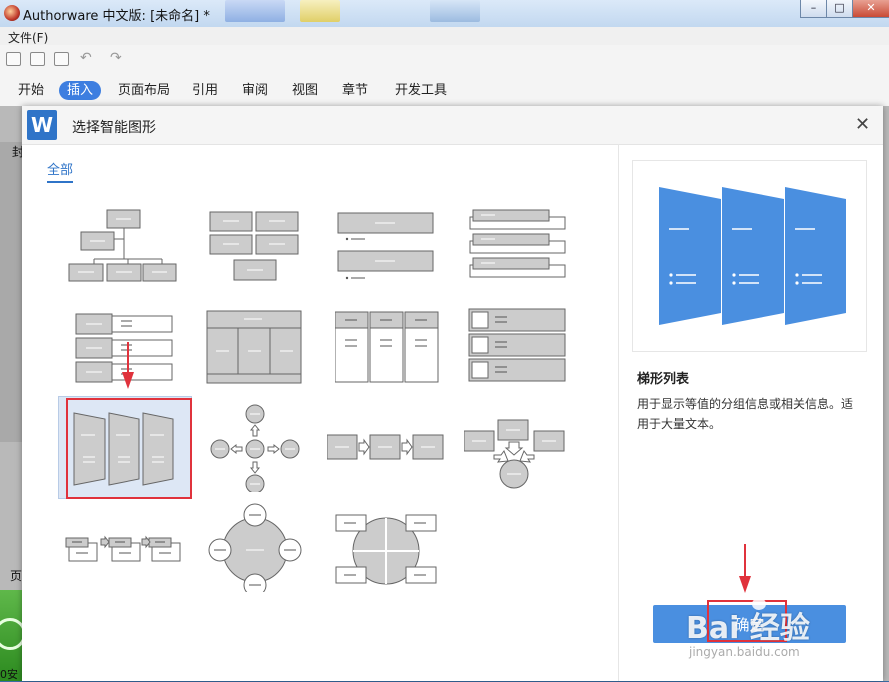 This screenshot has height=682, width=889. I want to click on minimize-button: –, so click(813, 9).